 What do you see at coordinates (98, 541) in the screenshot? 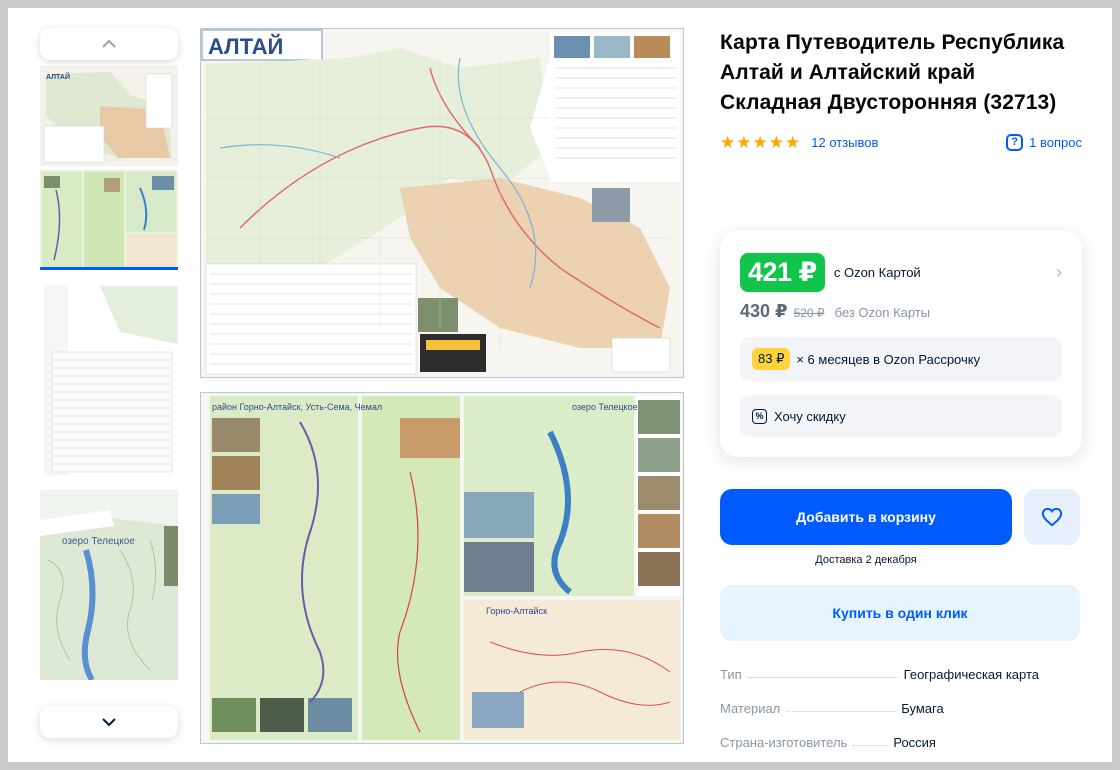
I see `thumb-inset-label: озеро Телецкое` at bounding box center [98, 541].